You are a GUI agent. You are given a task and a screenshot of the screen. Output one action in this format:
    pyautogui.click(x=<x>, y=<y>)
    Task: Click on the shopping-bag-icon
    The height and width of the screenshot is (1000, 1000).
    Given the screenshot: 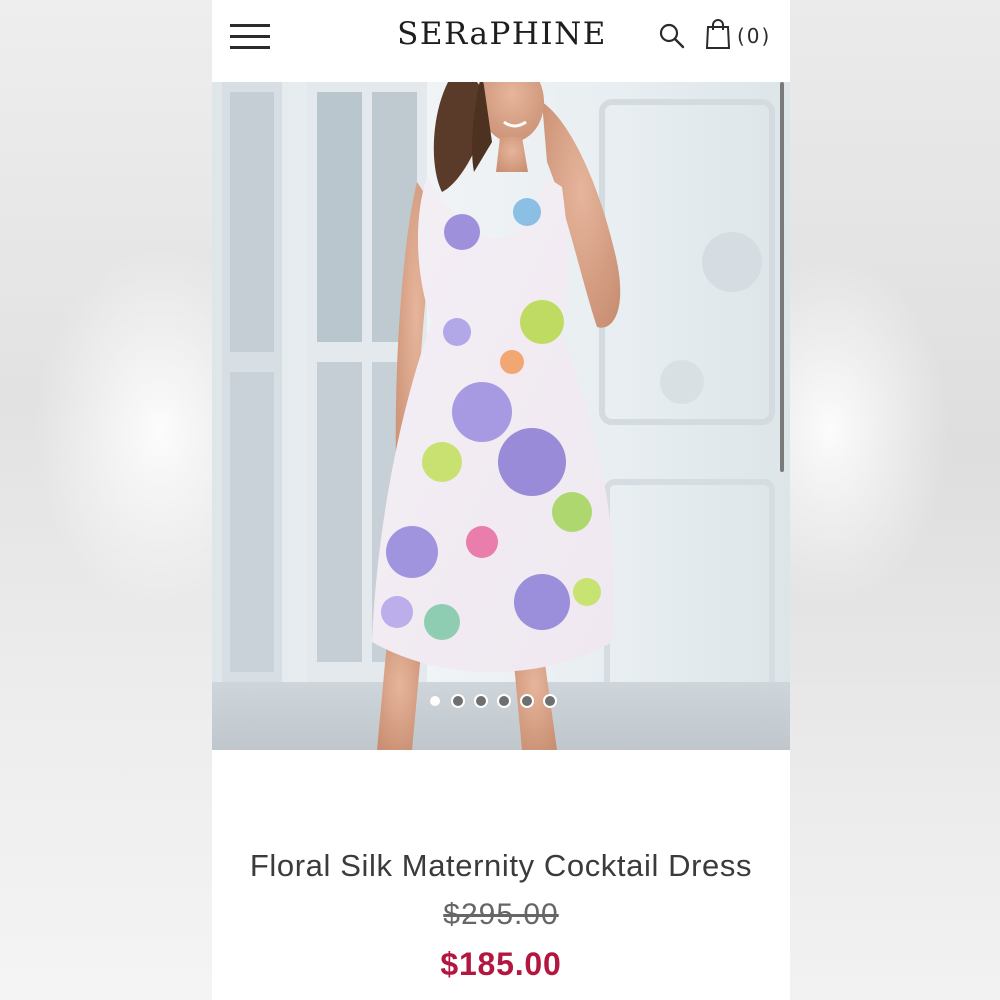 What is the action you would take?
    pyautogui.click(x=718, y=34)
    